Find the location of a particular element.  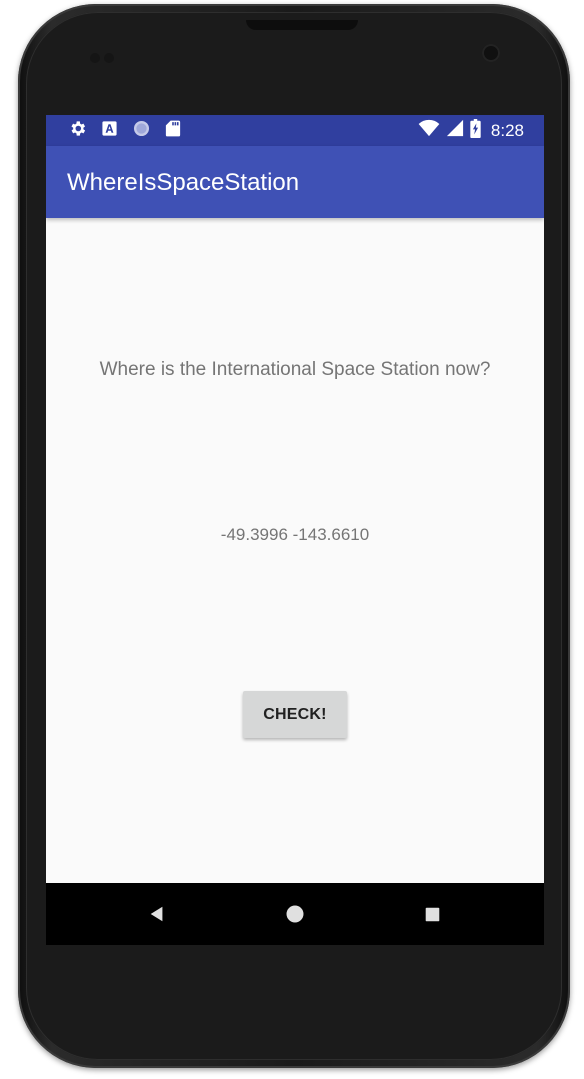

status-bar: 8:28 is located at coordinates (295, 130).